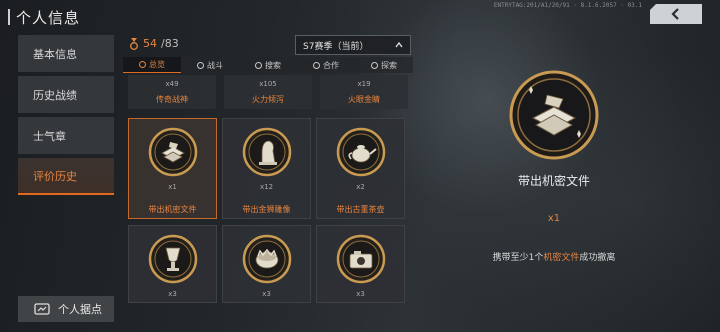 The image size is (720, 332). What do you see at coordinates (172, 92) in the screenshot?
I see `badge-cell: x49 传奇战神` at bounding box center [172, 92].